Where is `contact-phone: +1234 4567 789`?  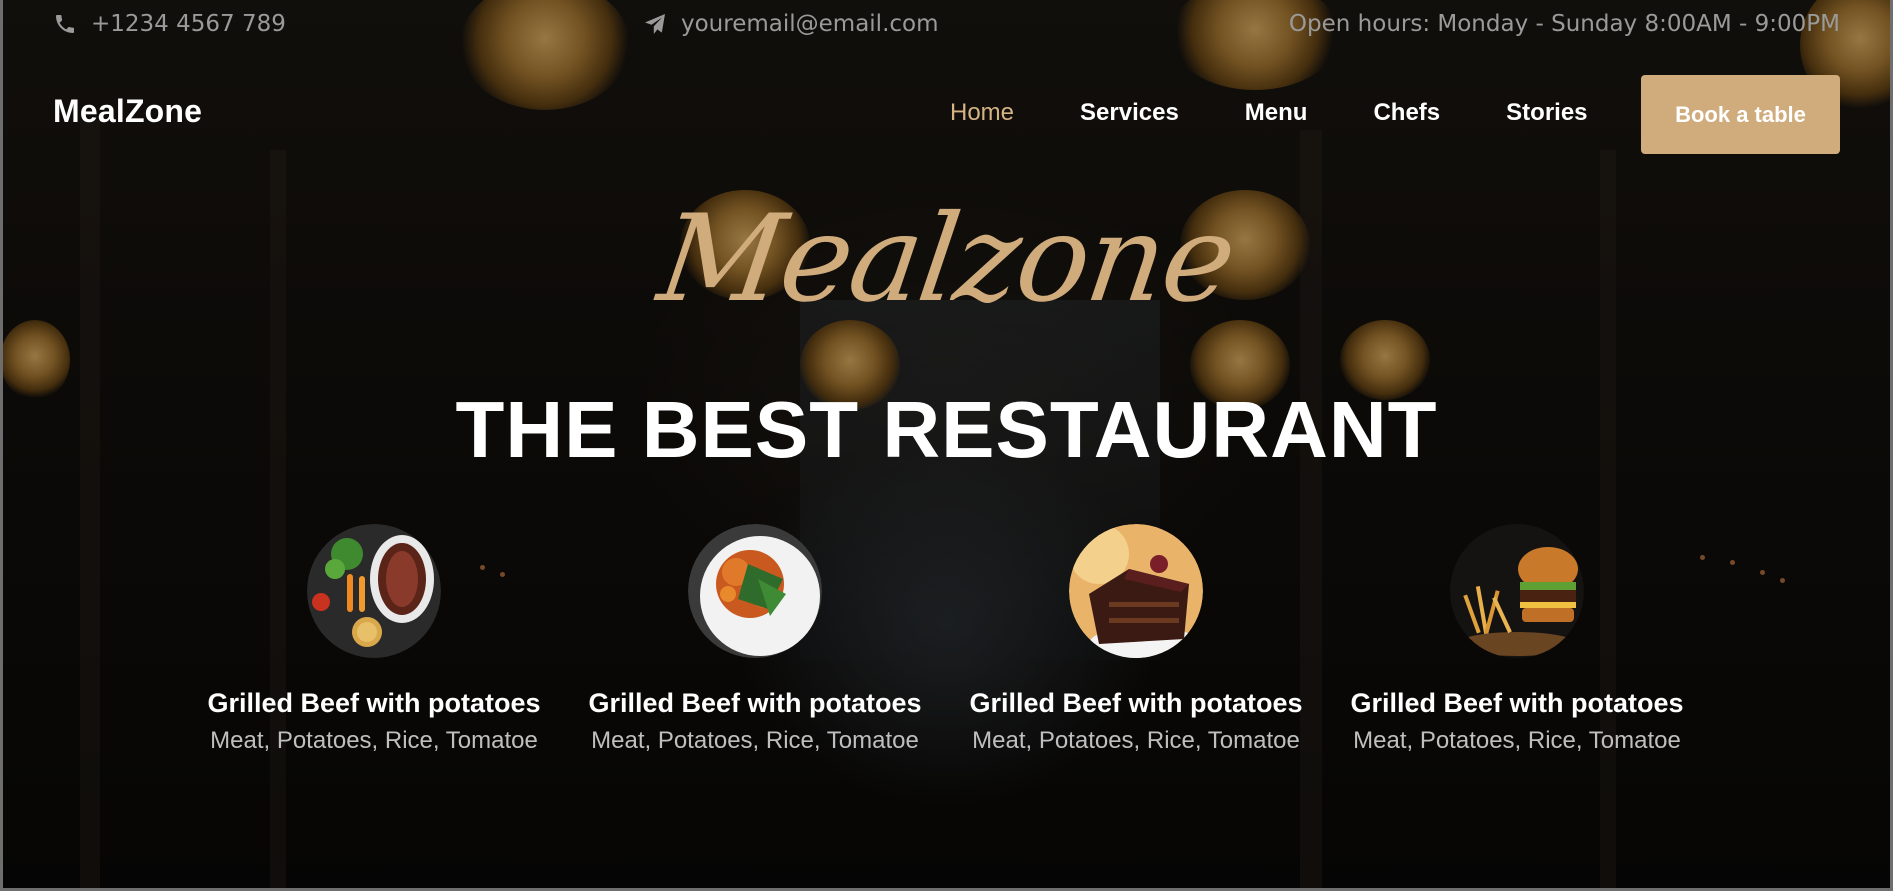
contact-phone: +1234 4567 789 is located at coordinates (169, 24).